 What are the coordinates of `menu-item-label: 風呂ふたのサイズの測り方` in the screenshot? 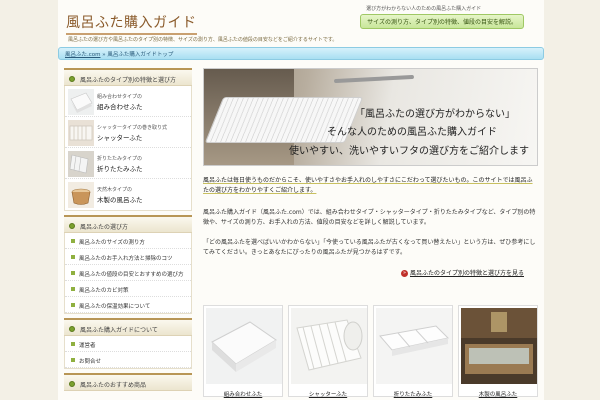 It's located at (112, 243).